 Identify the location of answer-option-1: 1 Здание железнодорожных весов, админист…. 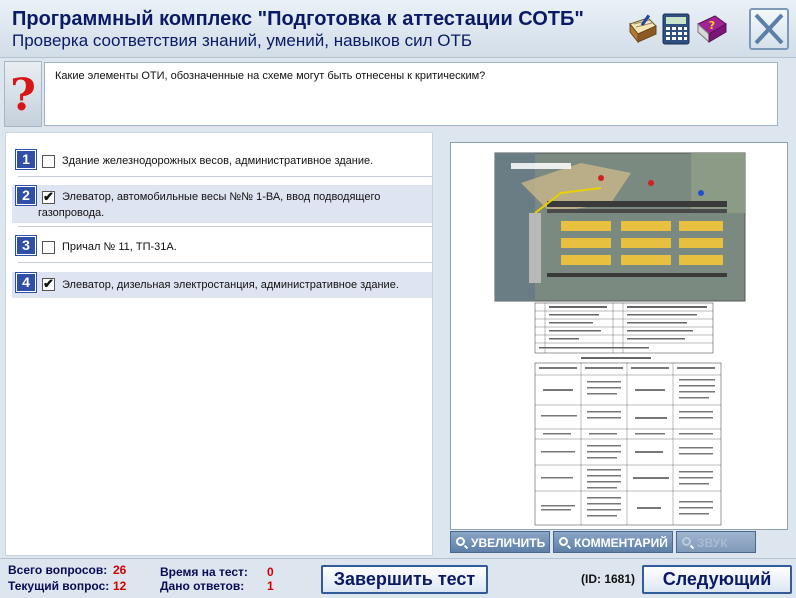
(222, 161).